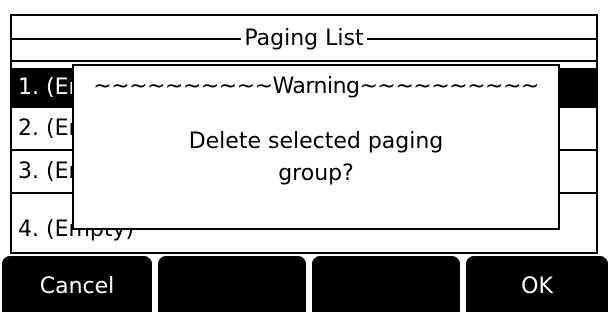  What do you see at coordinates (304, 61) in the screenshot?
I see `list-divider` at bounding box center [304, 61].